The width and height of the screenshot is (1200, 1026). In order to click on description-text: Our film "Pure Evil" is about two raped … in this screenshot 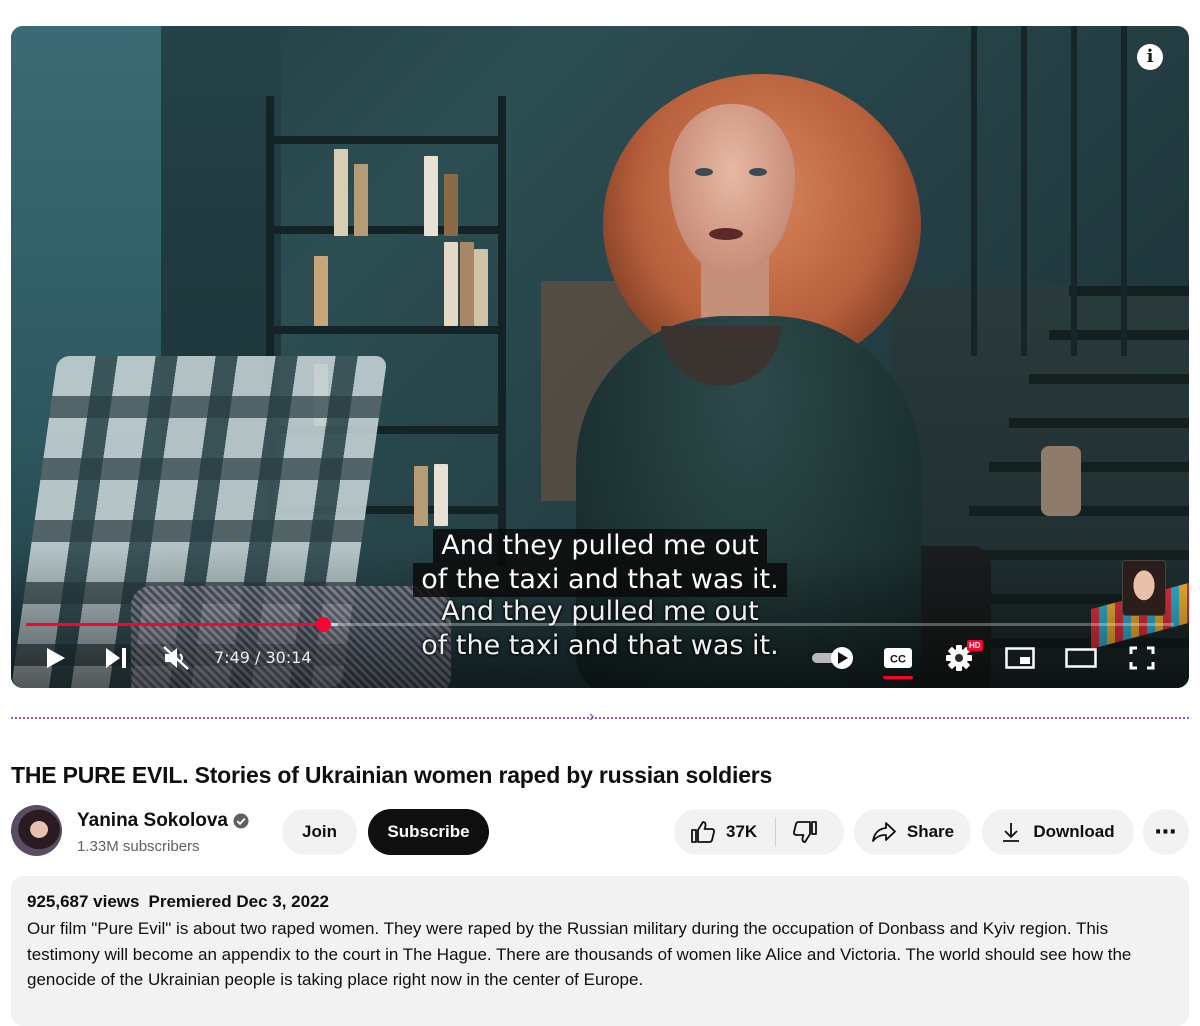, I will do `click(579, 954)`.